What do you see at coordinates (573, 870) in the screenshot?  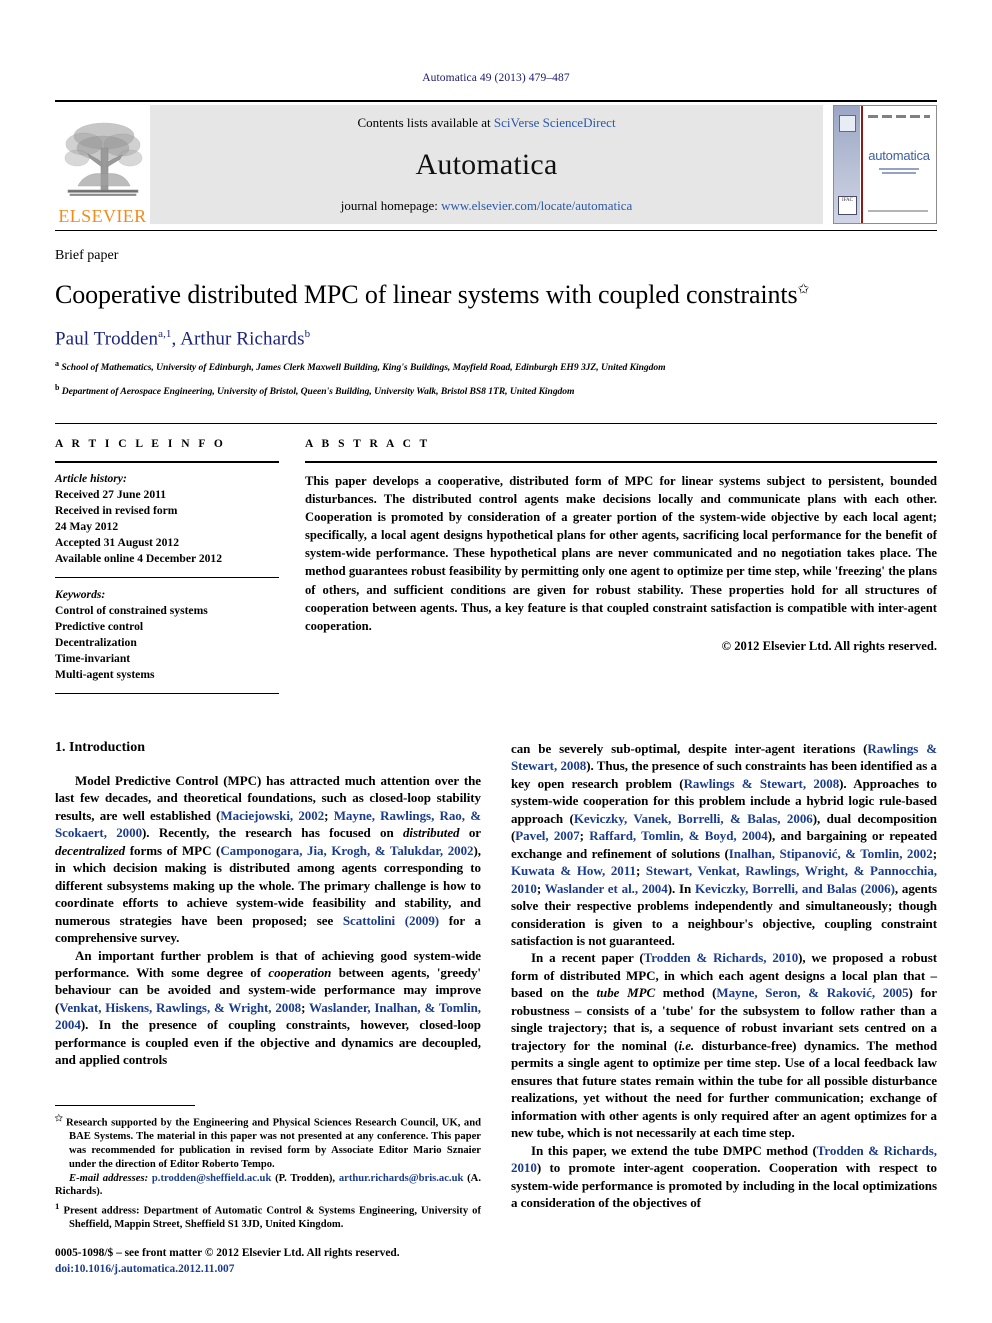 I see `citation-link: Kuwata & How, 2011` at bounding box center [573, 870].